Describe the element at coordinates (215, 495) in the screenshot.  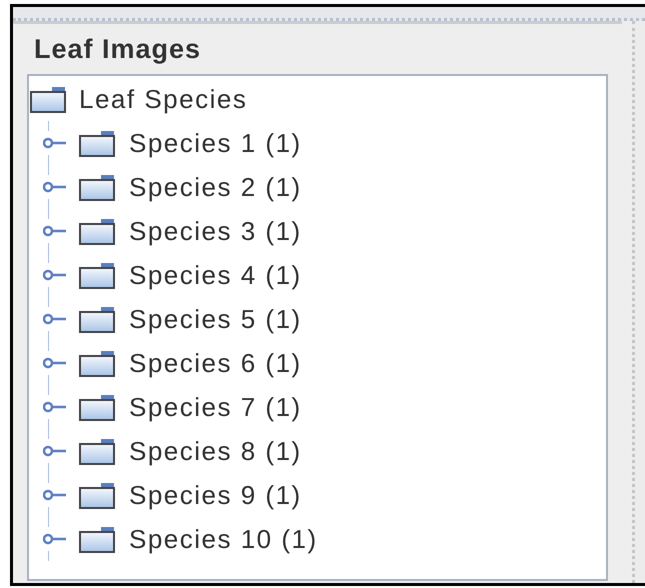
I see `tree-node-label: Species 9 (1)` at that location.